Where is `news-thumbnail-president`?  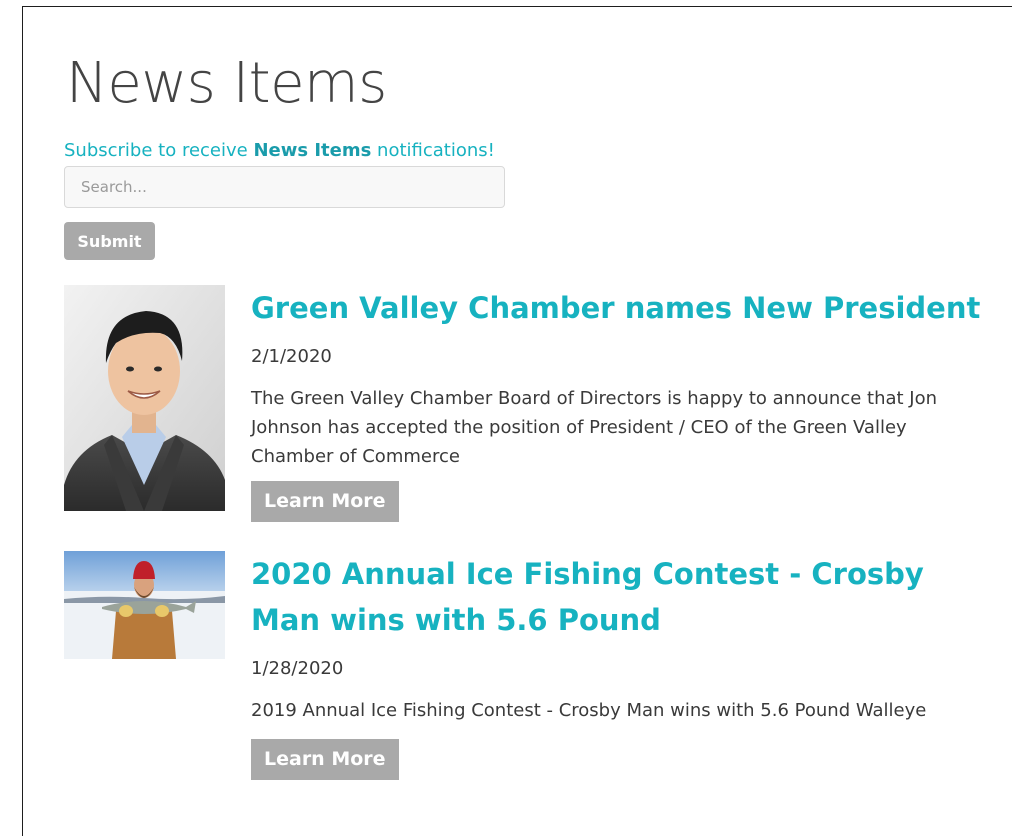
news-thumbnail-president is located at coordinates (144, 398).